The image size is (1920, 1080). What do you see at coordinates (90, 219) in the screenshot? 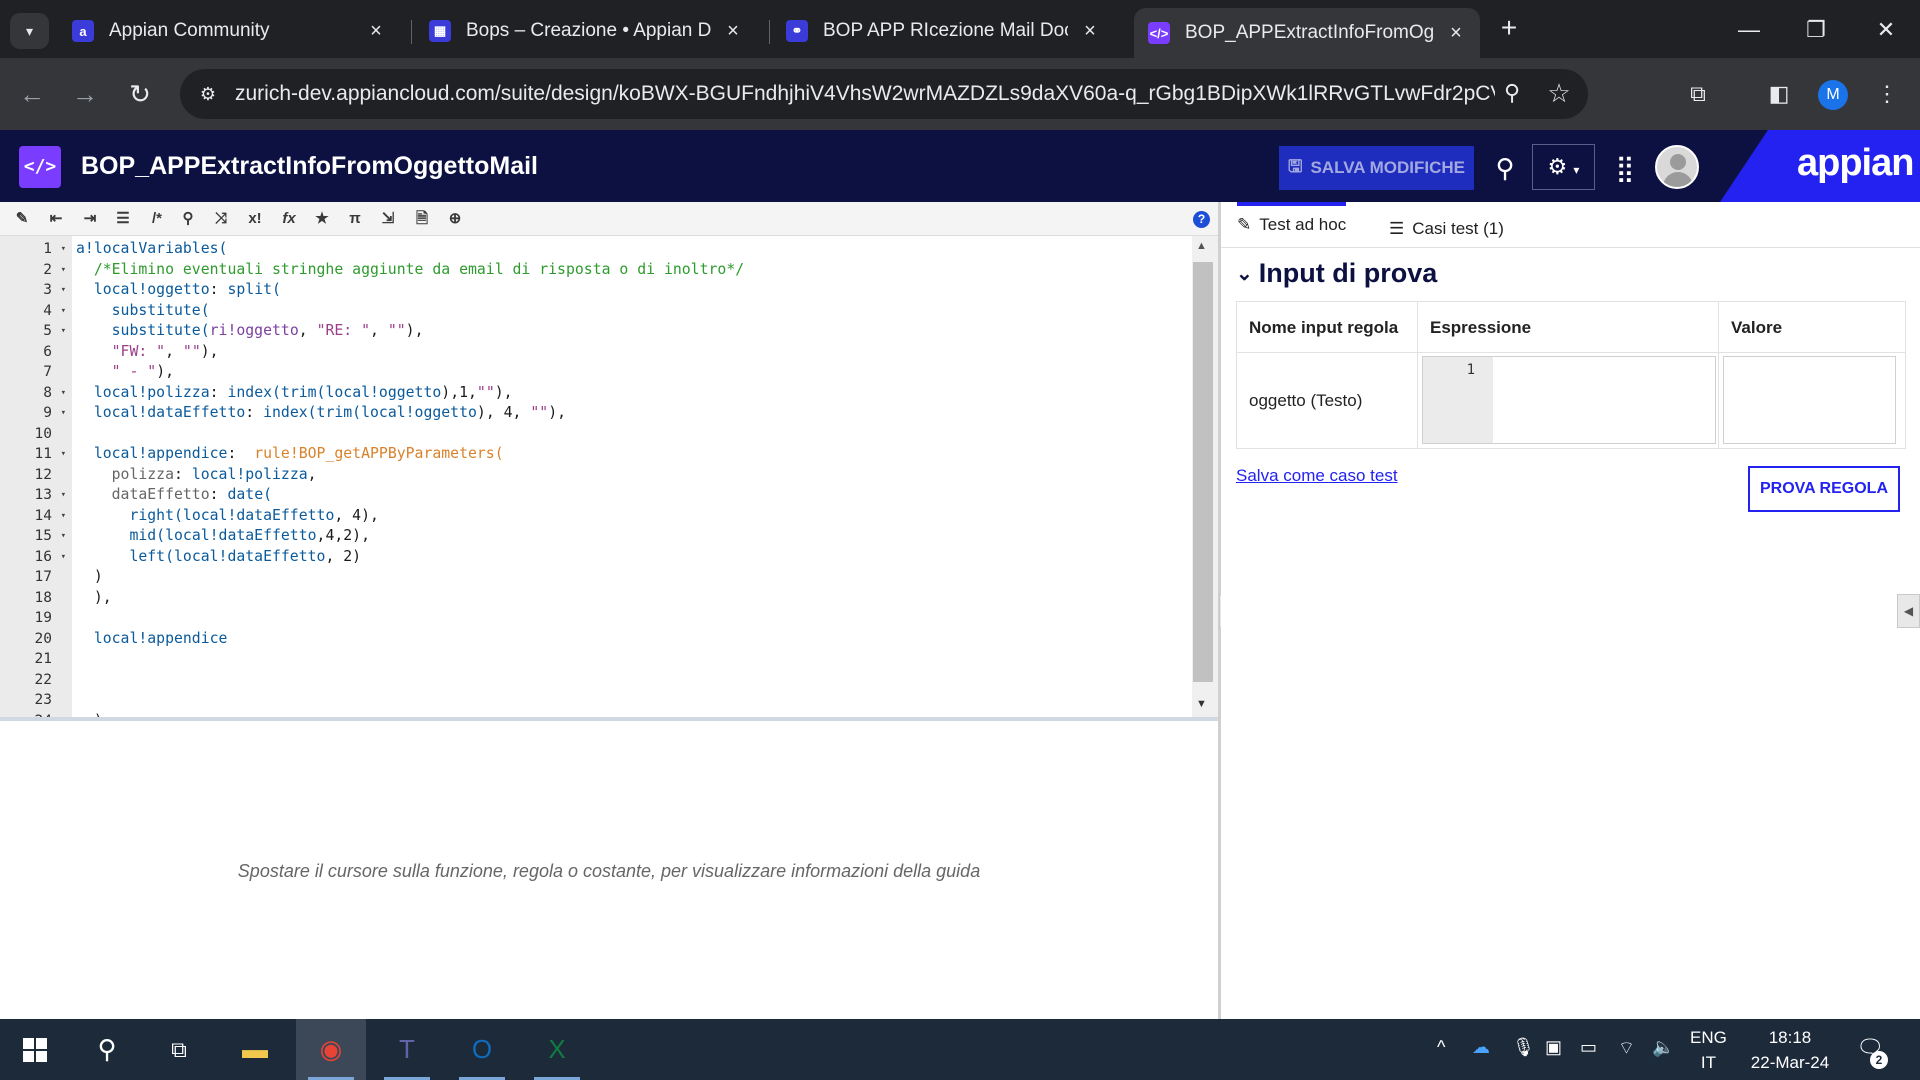
I see `indent-icon: ⇥` at bounding box center [90, 219].